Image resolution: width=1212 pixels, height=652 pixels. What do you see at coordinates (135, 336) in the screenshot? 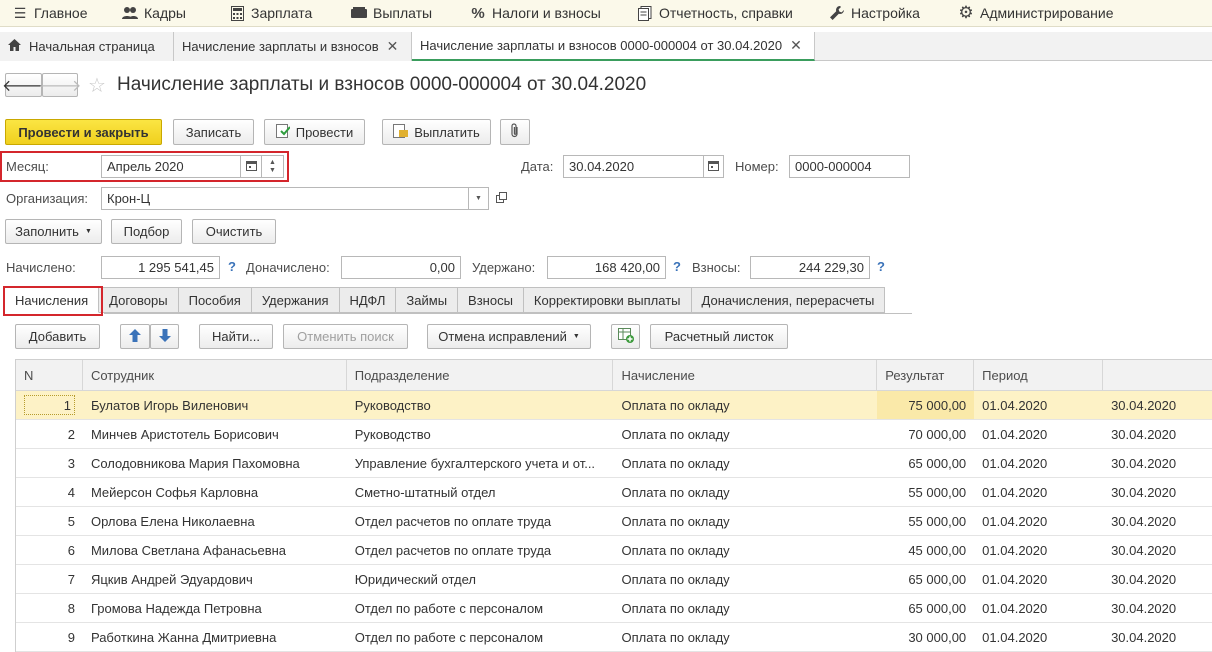
I see `move-up-button` at bounding box center [135, 336].